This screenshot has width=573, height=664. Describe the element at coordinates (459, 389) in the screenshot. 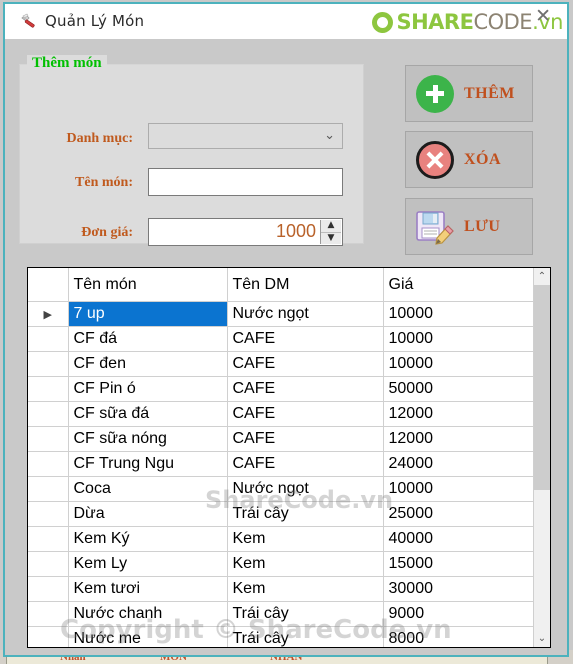

I see `cell-price: 50000` at that location.